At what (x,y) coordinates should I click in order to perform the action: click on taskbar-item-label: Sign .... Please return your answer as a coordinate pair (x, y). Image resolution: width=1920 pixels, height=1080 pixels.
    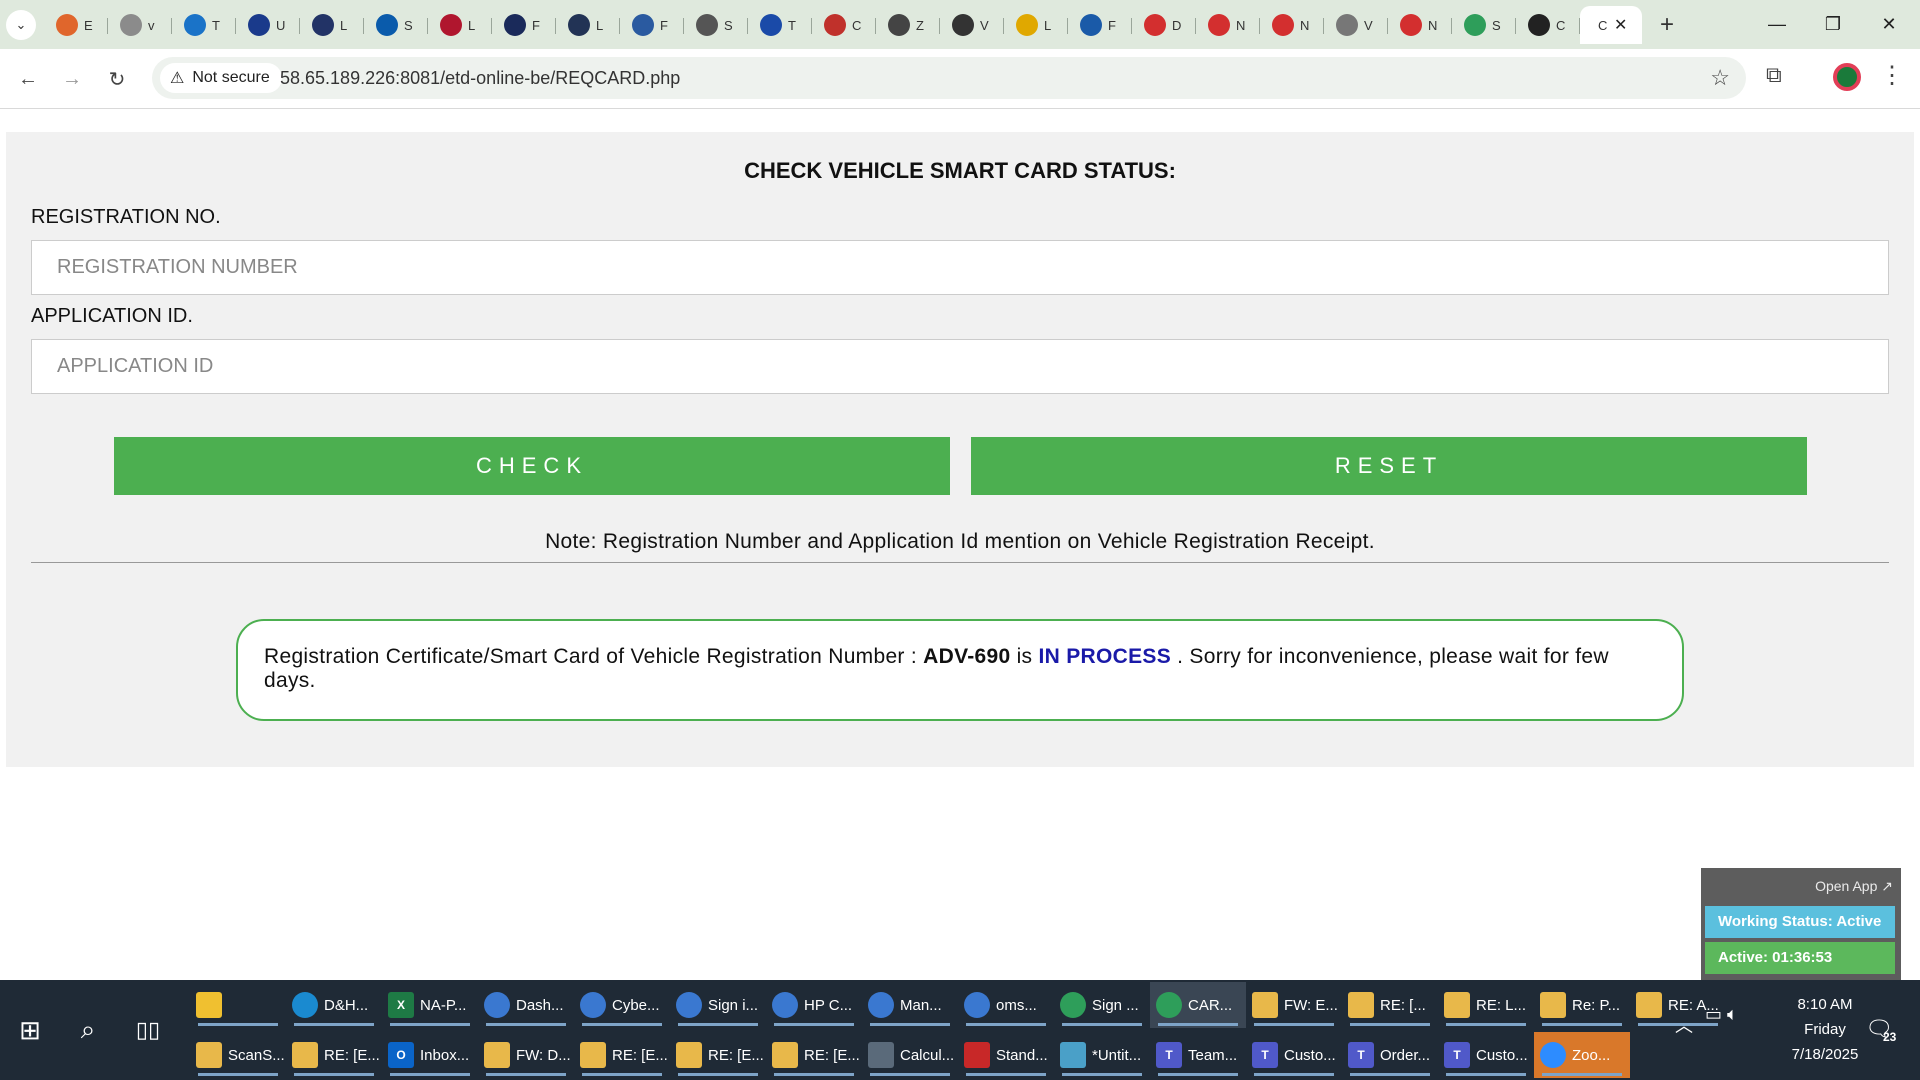
    Looking at the image, I should click on (1115, 1005).